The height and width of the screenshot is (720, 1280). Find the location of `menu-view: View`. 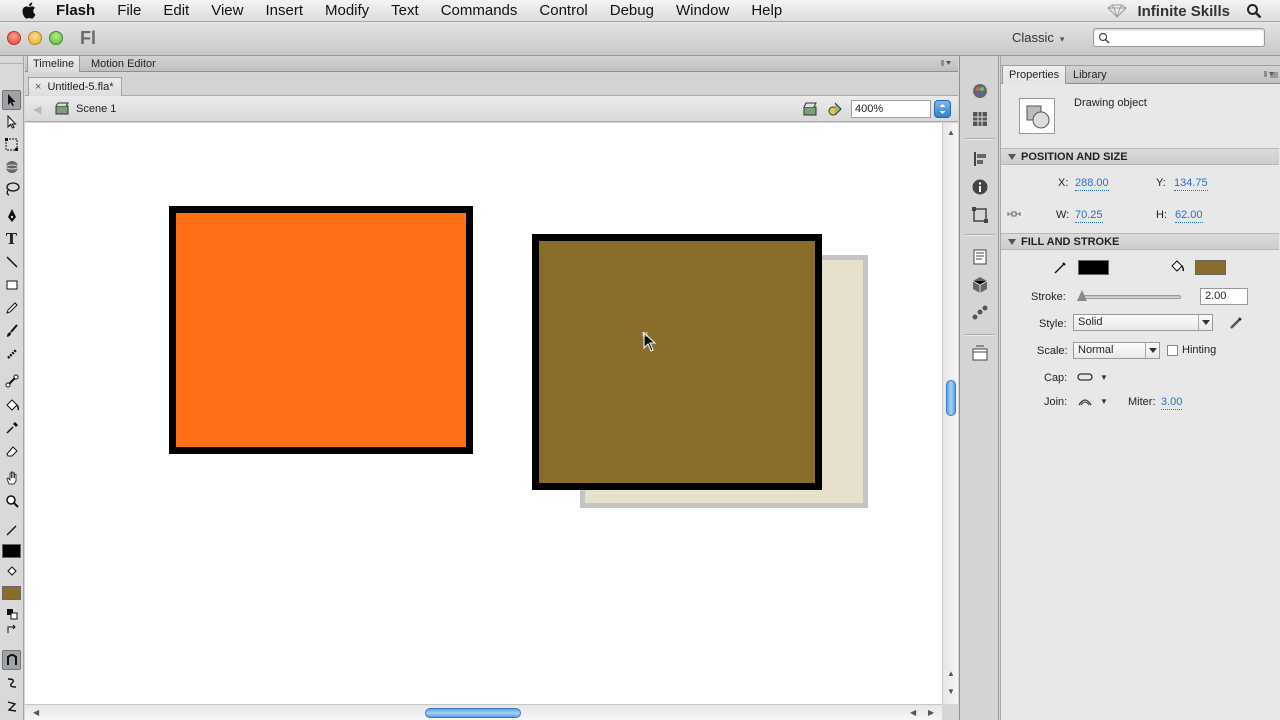

menu-view: View is located at coordinates (227, 10).